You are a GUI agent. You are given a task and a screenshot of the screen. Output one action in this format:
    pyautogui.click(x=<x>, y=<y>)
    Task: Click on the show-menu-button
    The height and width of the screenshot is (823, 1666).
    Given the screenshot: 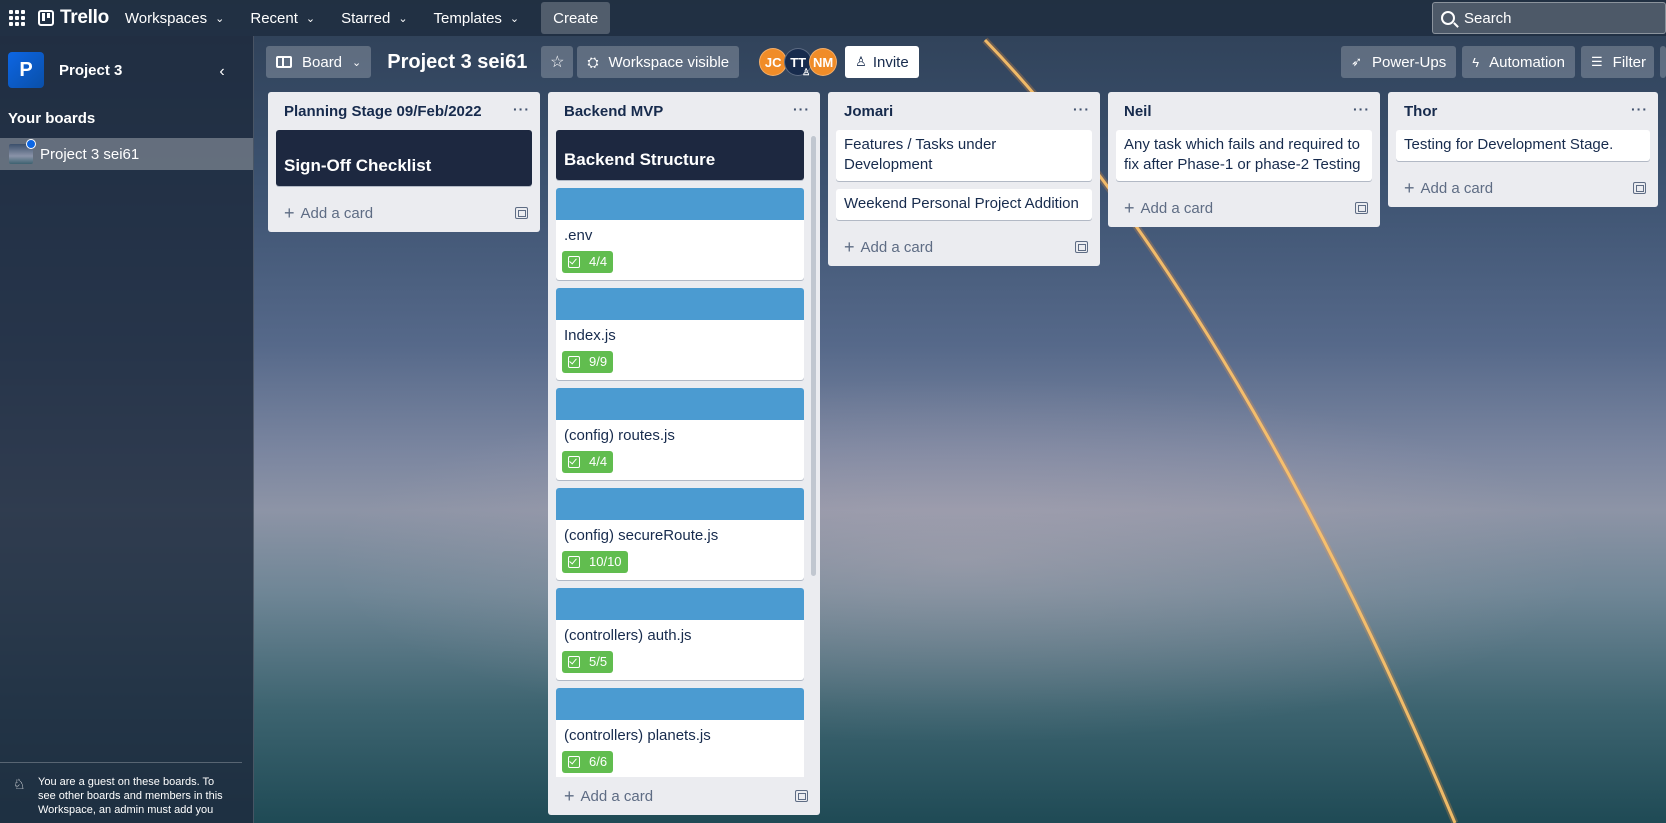 What is the action you would take?
    pyautogui.click(x=1663, y=62)
    